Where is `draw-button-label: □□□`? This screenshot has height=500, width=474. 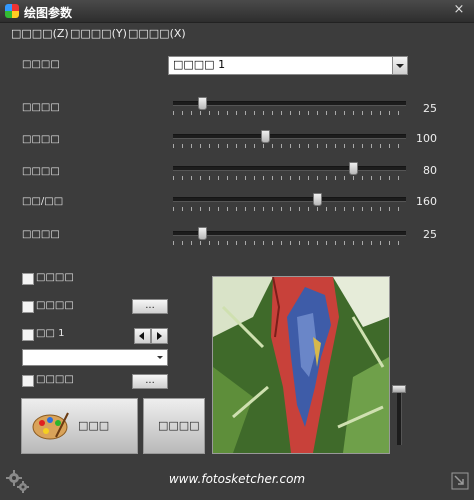 draw-button-label: □□□ is located at coordinates (94, 425).